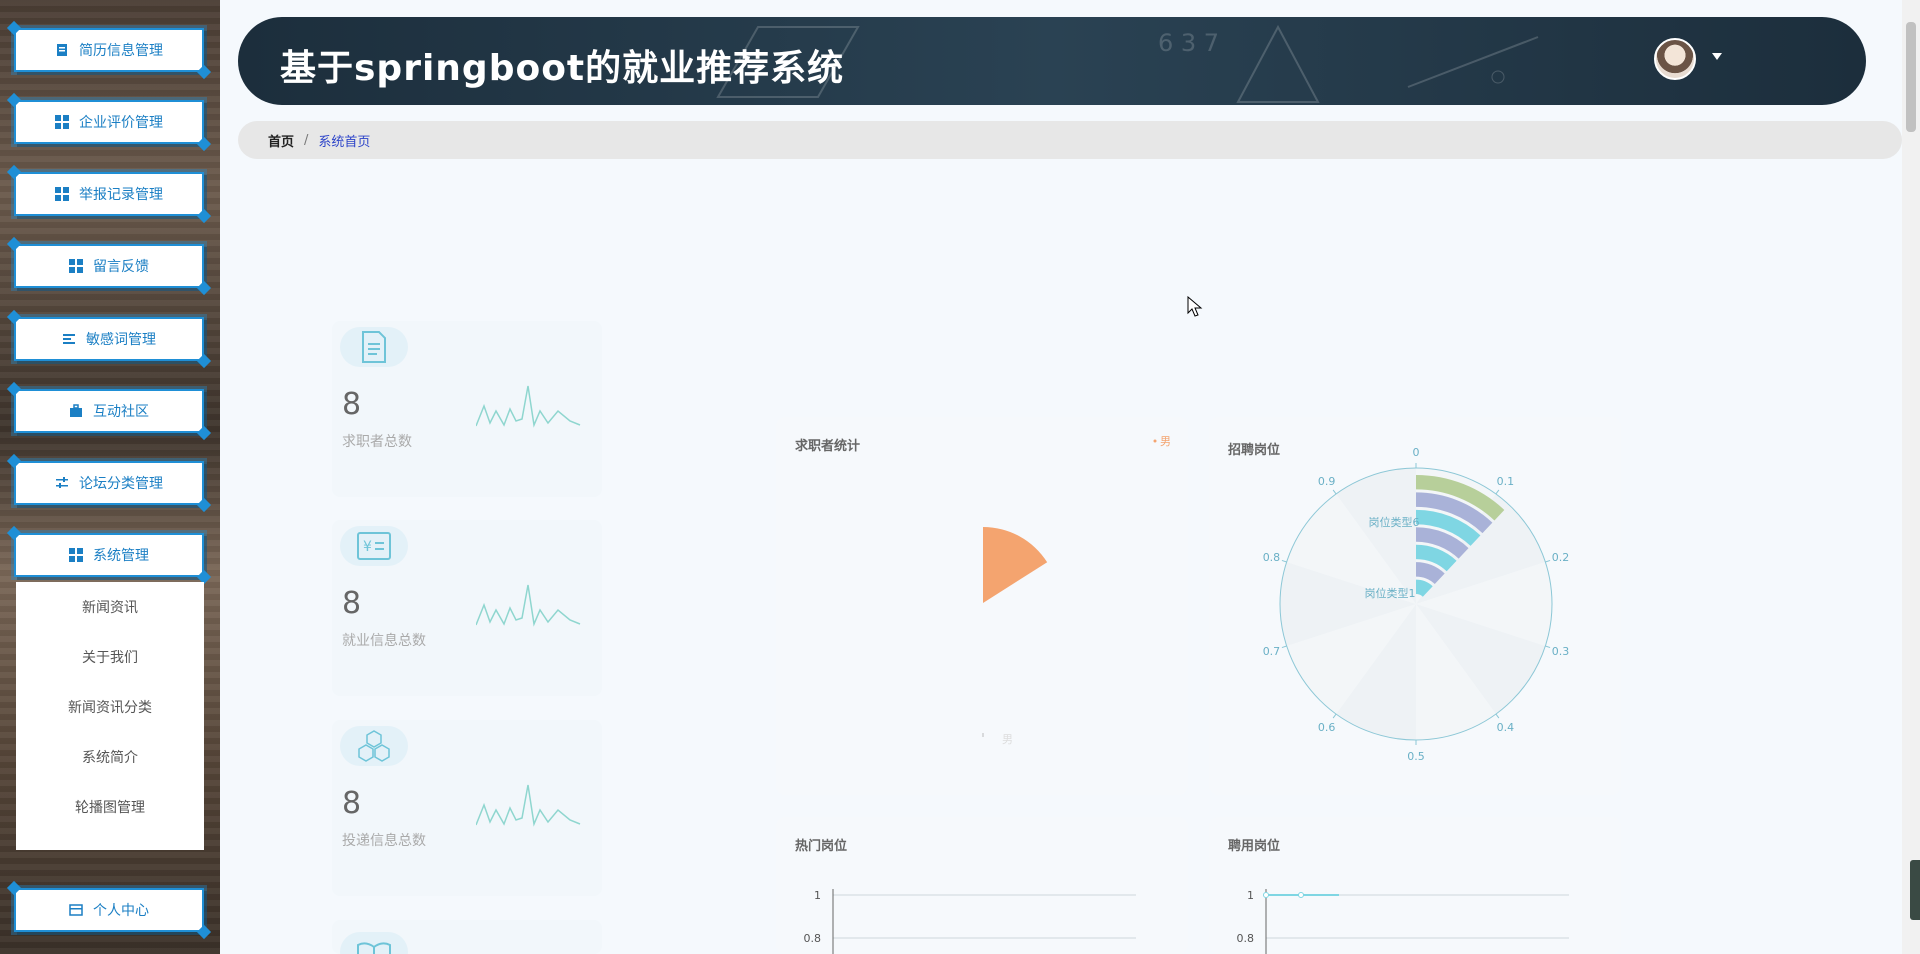  What do you see at coordinates (982, 885) in the screenshot?
I see `panel-hot-positions: 热门岗位 1 0.8` at bounding box center [982, 885].